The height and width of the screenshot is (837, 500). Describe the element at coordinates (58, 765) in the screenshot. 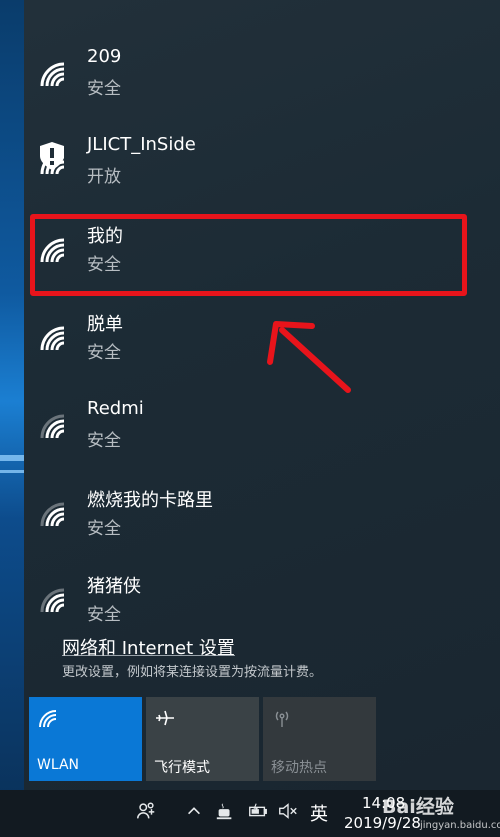

I see `tile-label: WLAN` at that location.